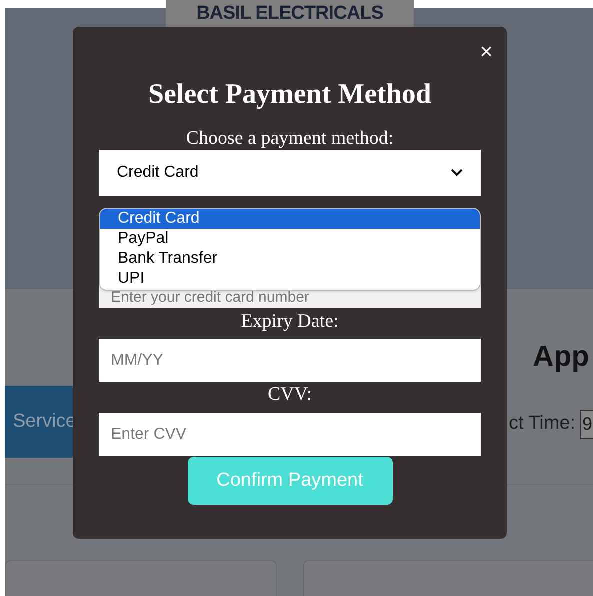 The image size is (593, 596). Describe the element at coordinates (290, 239) in the screenshot. I see `dropdown-option: PayPal` at that location.